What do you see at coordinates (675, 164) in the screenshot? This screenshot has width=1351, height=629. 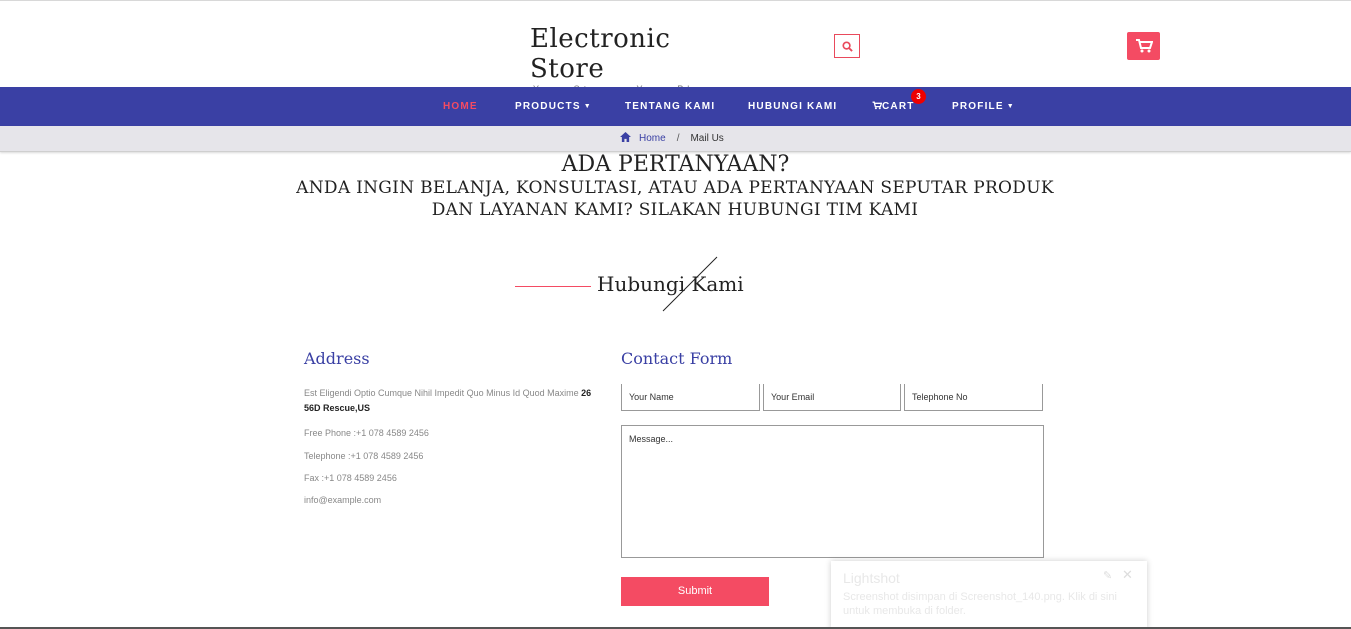 I see `hero-title: ADA PERTANYAAN?` at bounding box center [675, 164].